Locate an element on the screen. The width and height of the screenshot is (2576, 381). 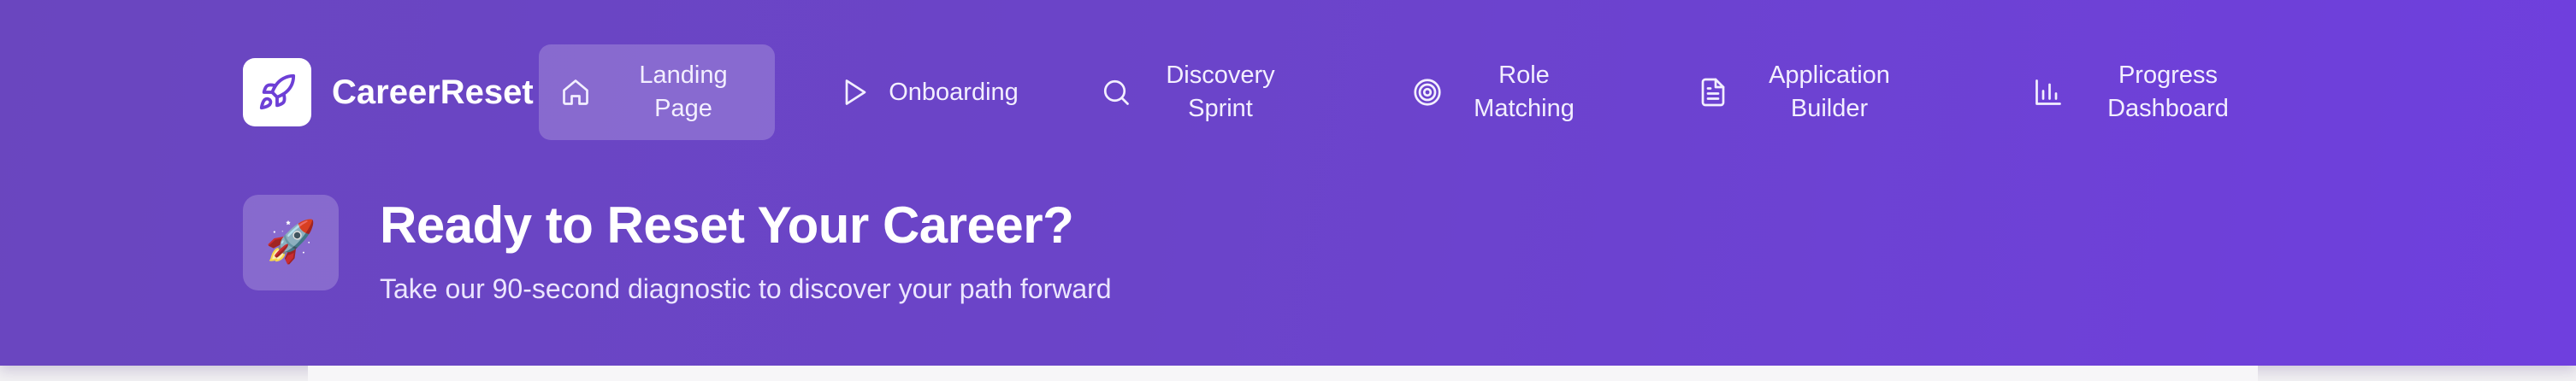
brand-logo is located at coordinates (277, 92).